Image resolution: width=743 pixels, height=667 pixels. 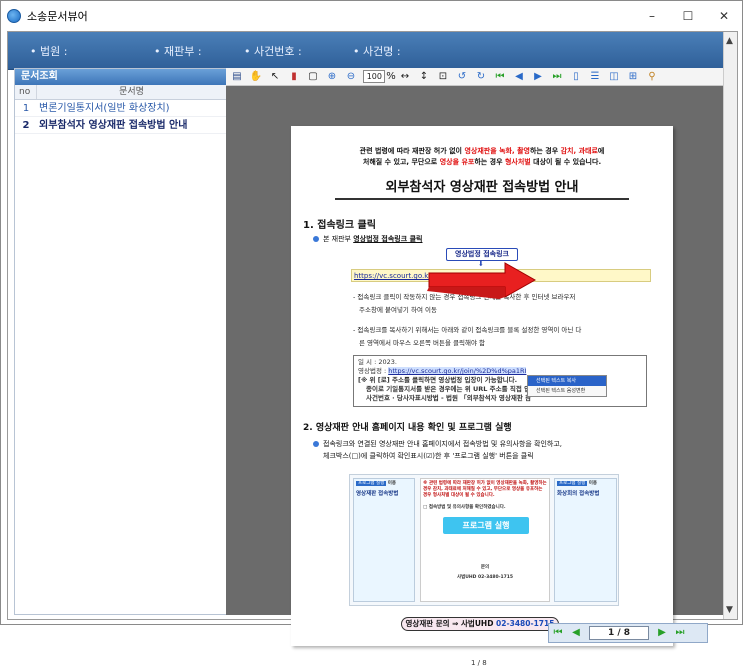 What do you see at coordinates (576, 633) in the screenshot?
I see `nav-prev-icon: ◀` at bounding box center [576, 633].